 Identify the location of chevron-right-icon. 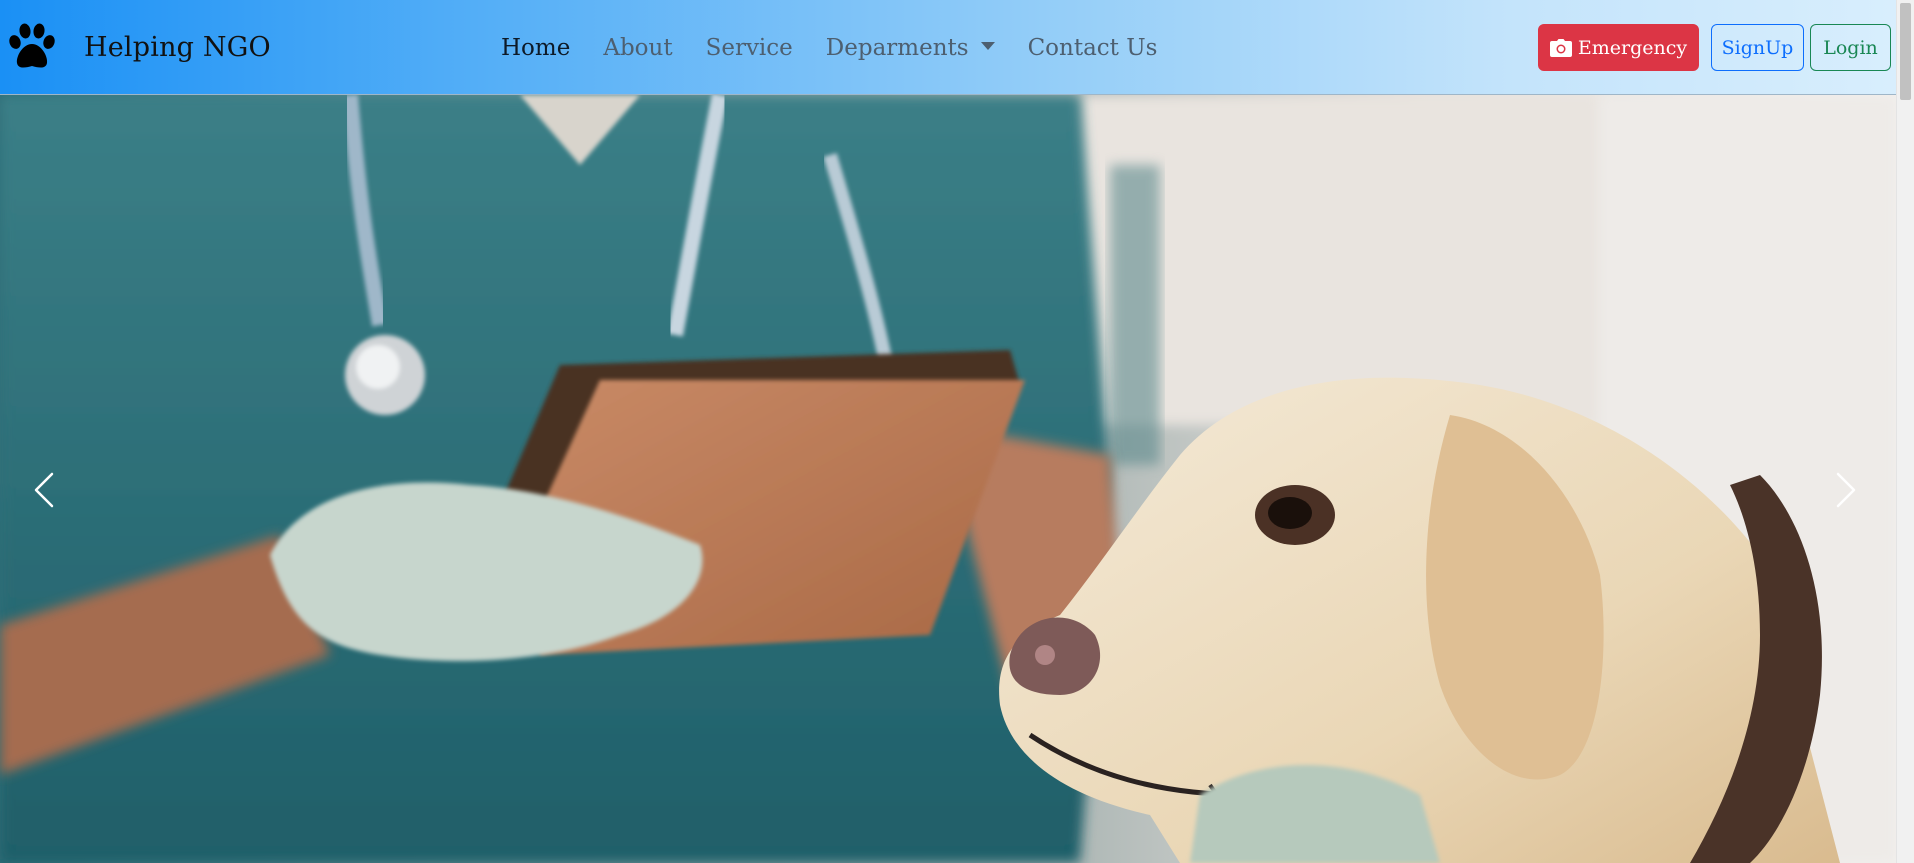
(1846, 490).